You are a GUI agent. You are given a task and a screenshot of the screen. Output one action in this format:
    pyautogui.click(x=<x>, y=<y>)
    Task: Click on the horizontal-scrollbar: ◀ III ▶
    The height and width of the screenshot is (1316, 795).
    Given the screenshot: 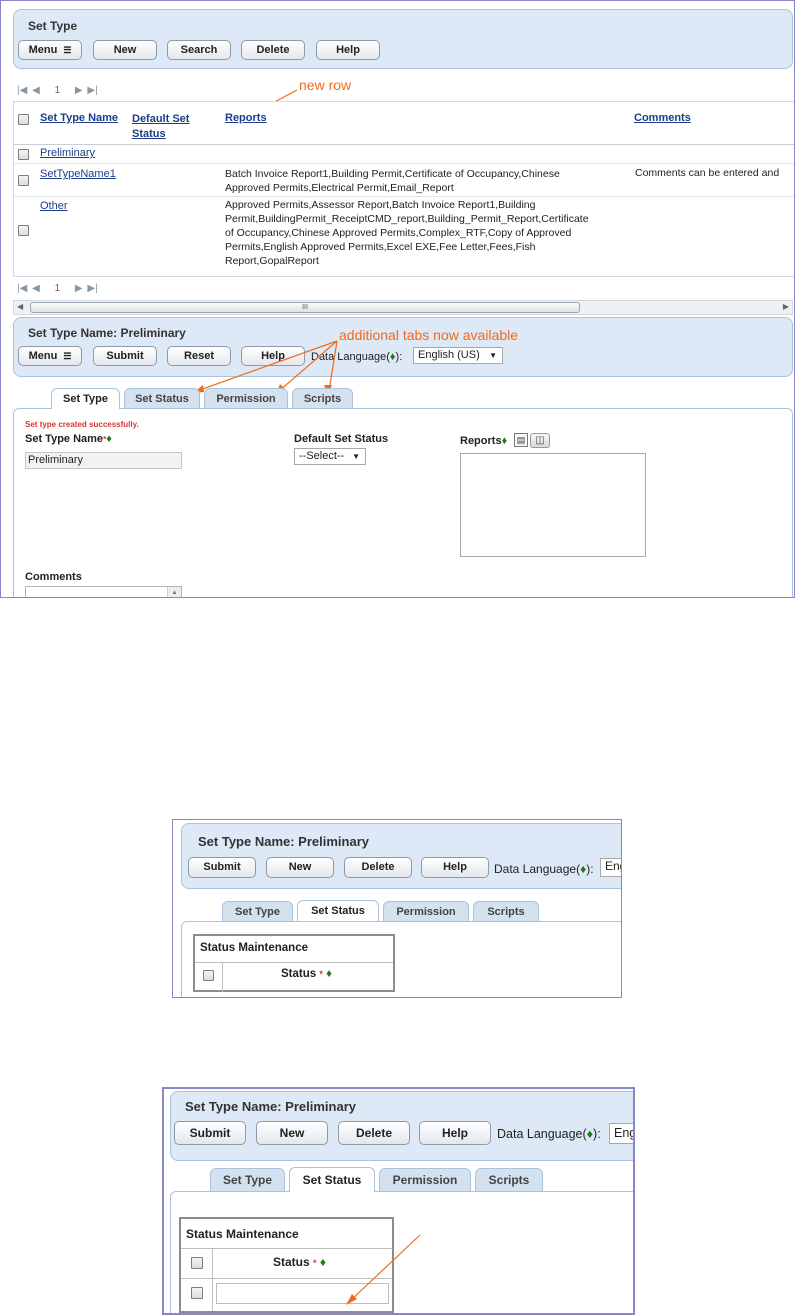 What is the action you would take?
    pyautogui.click(x=403, y=307)
    